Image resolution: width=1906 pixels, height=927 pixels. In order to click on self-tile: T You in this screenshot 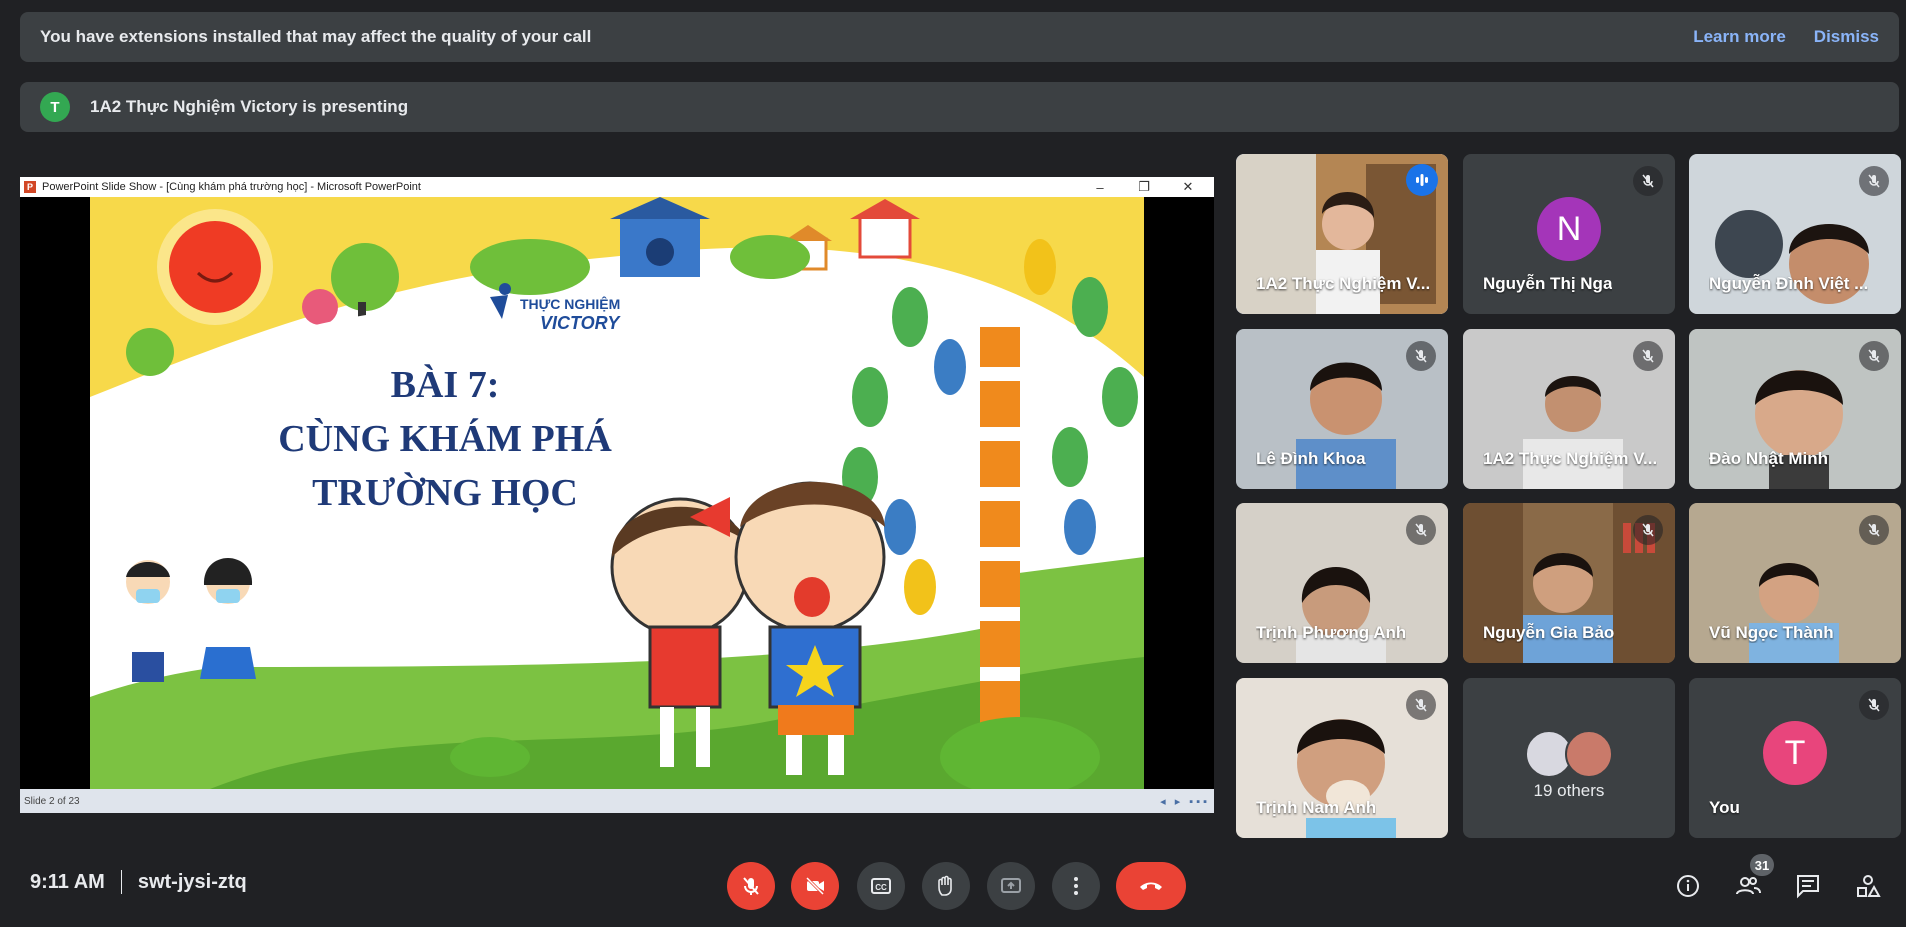, I will do `click(1795, 758)`.